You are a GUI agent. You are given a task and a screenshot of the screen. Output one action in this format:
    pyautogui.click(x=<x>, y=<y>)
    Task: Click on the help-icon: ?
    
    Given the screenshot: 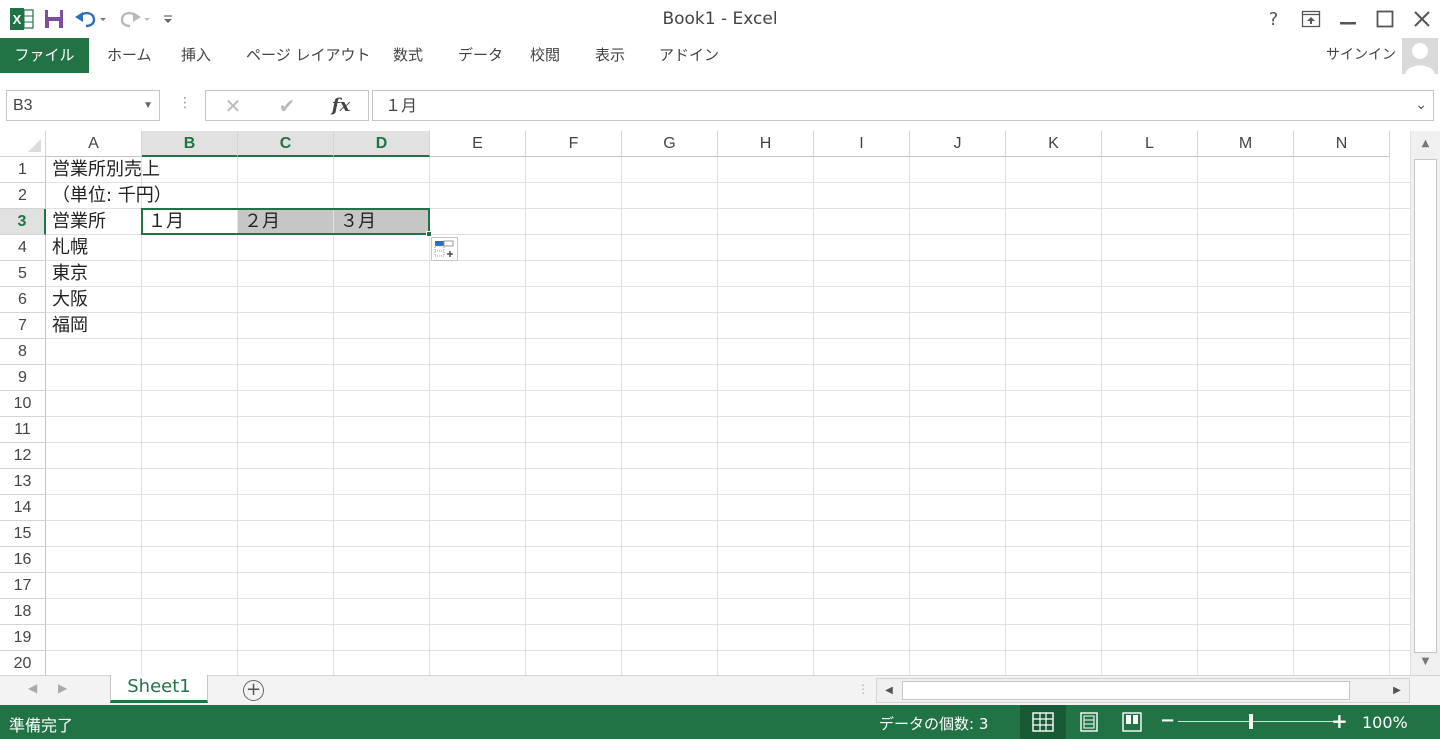 What is the action you would take?
    pyautogui.click(x=1273, y=19)
    